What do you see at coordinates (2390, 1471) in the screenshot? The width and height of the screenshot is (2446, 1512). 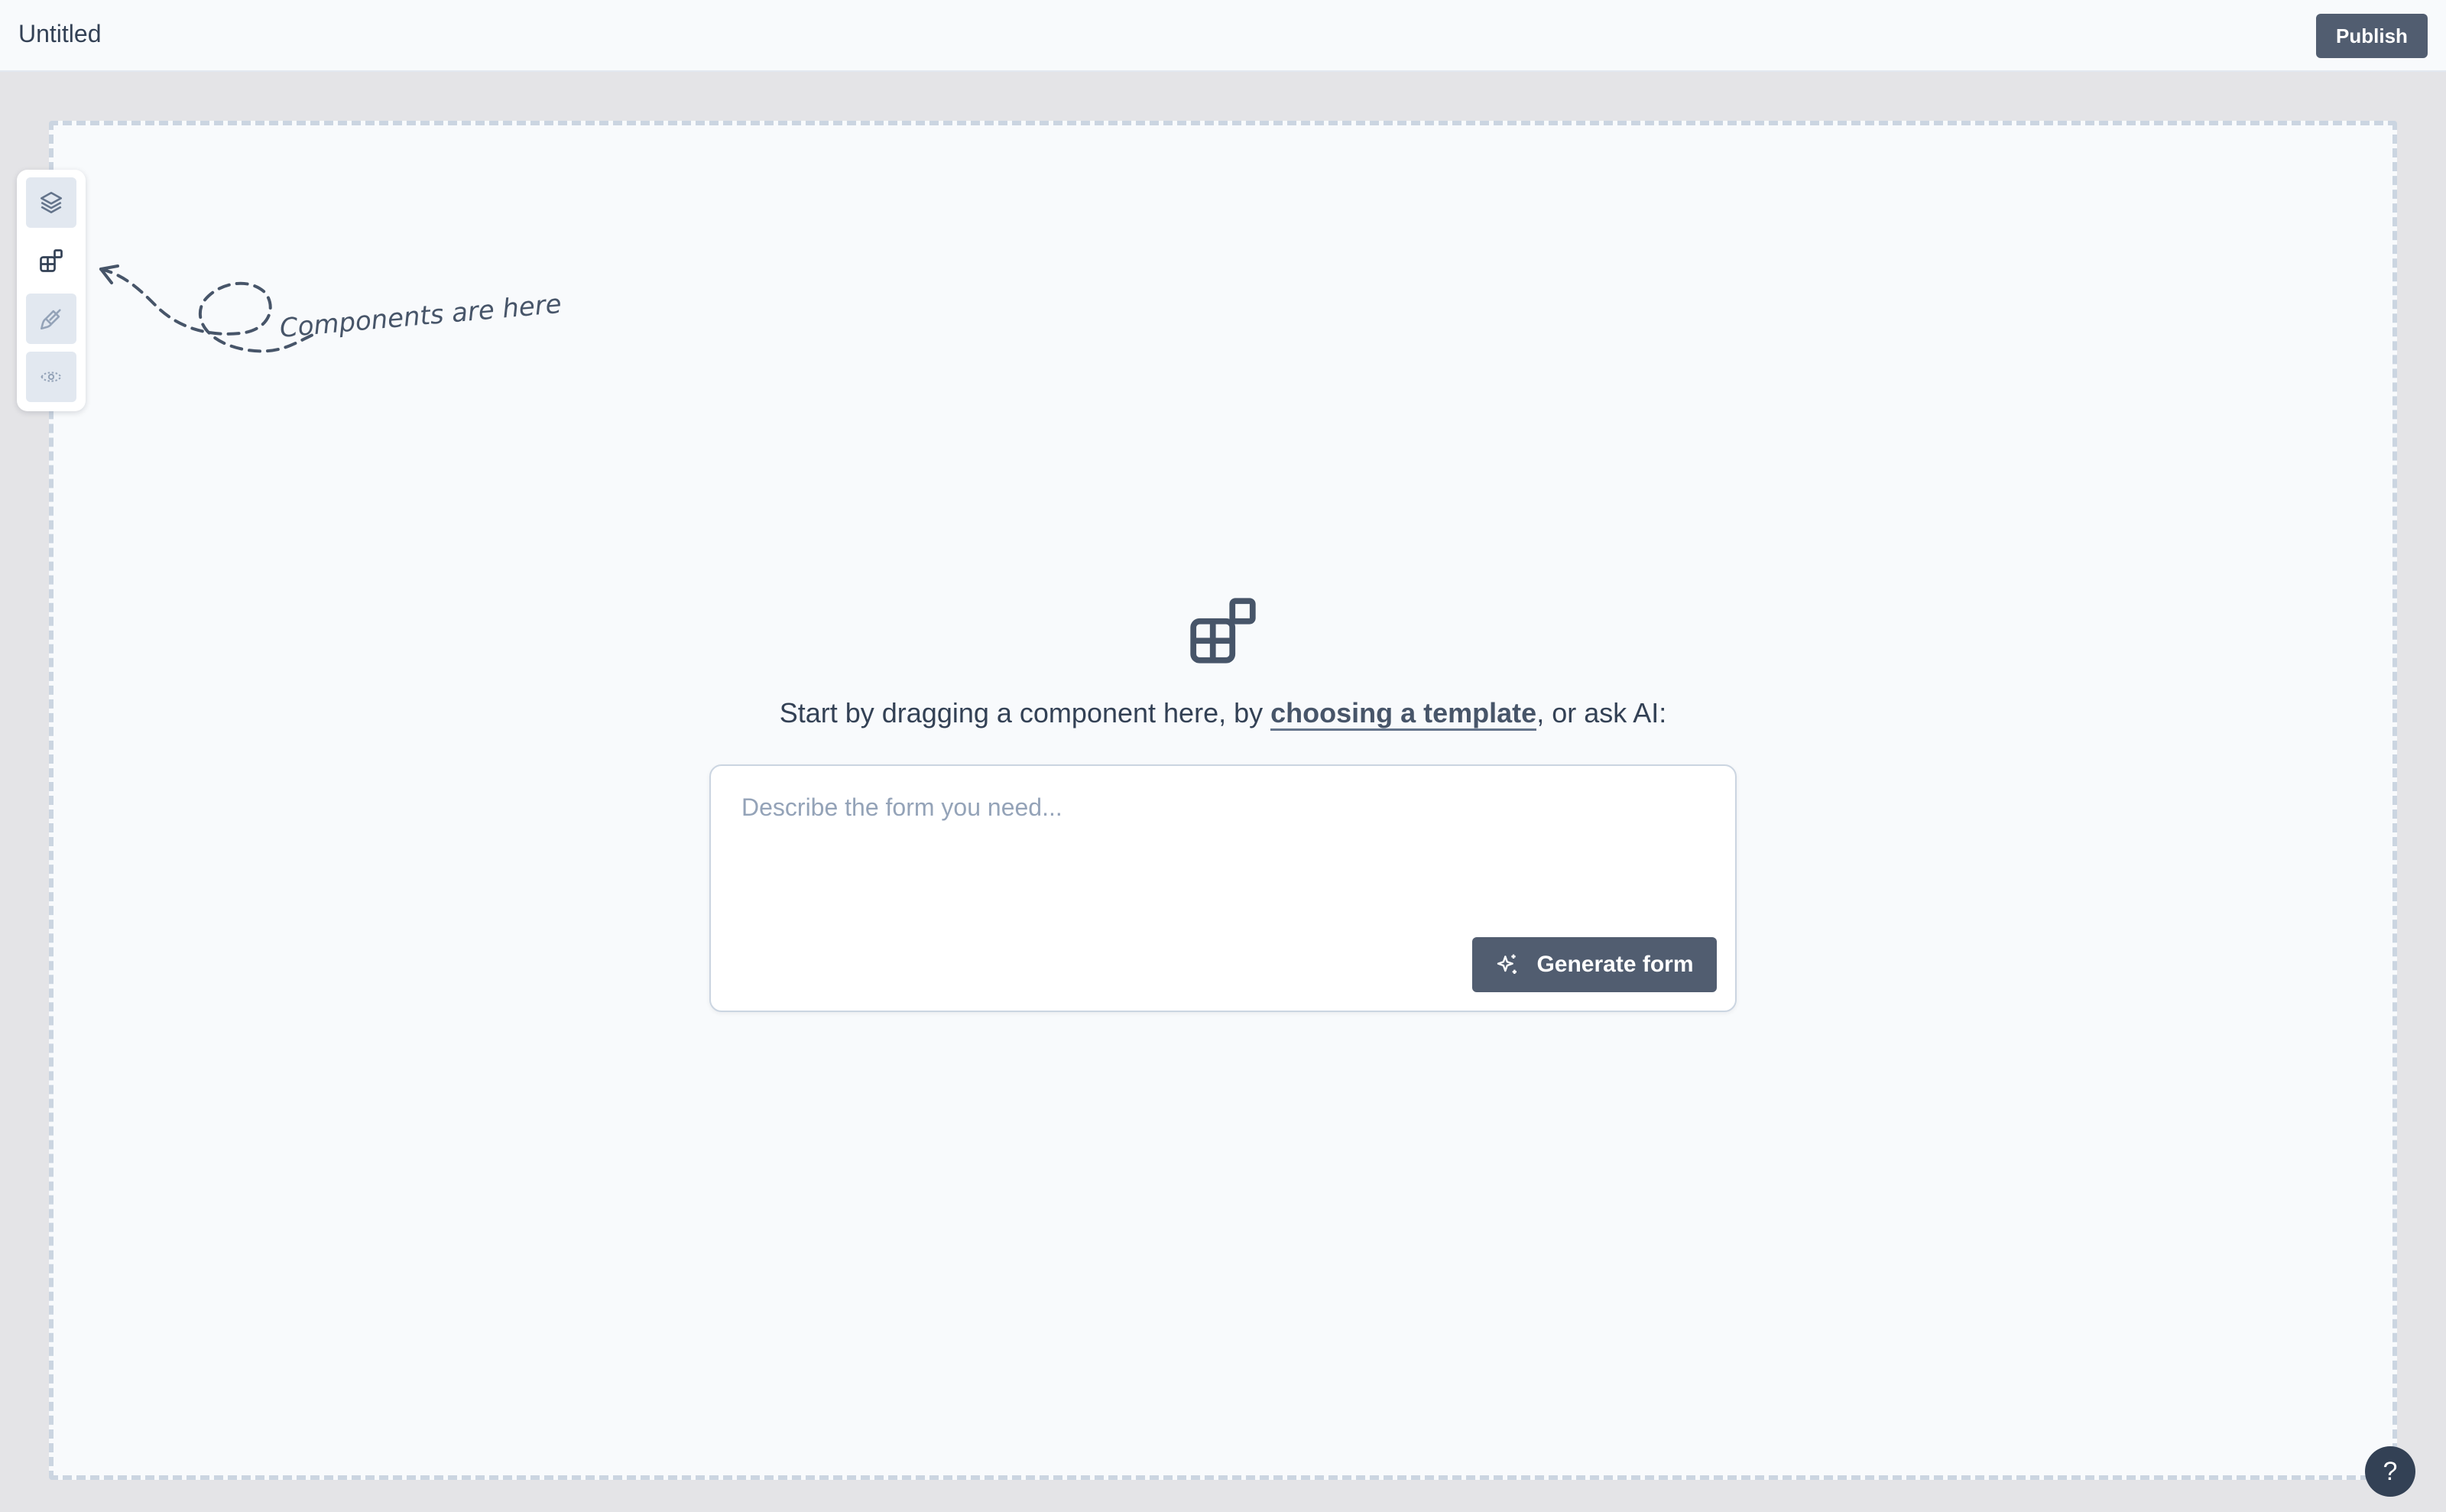 I see `help-button: ?` at bounding box center [2390, 1471].